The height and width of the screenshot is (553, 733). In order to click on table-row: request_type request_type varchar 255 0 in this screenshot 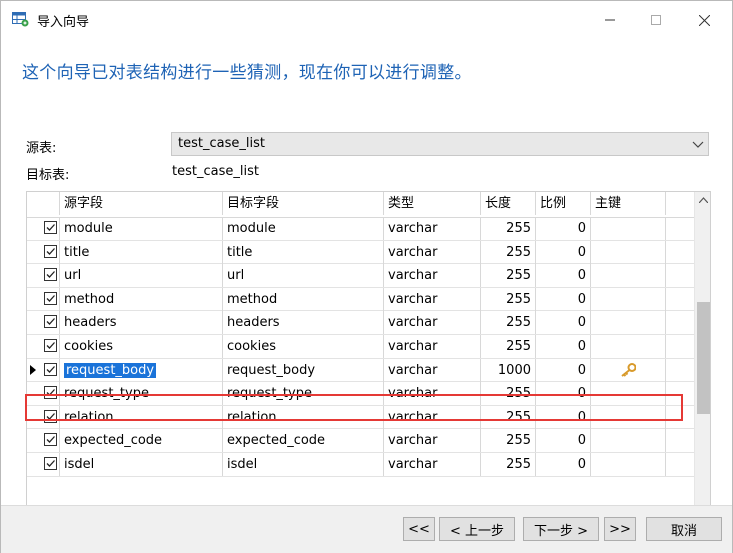, I will do `click(360, 394)`.